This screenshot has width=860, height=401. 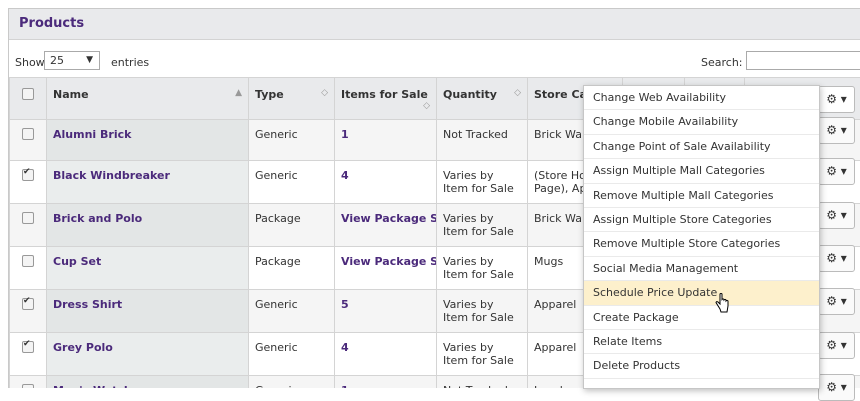 I want to click on column-header-items-for-sale: Items for Sale◇, so click(x=386, y=99).